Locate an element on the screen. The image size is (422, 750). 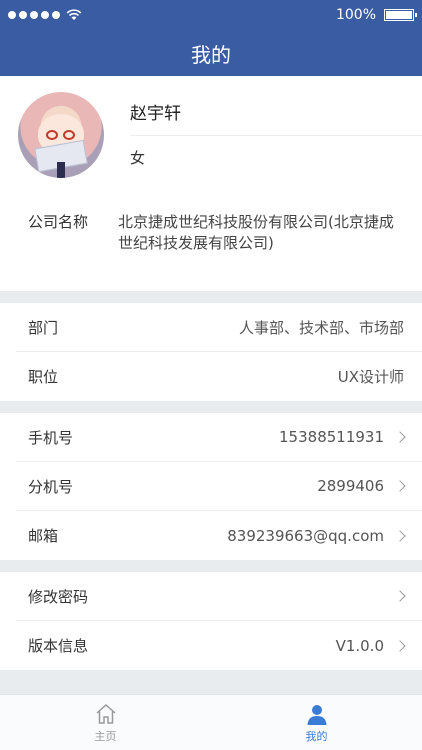
department-row: 部门 人事部、技术部、市场部 is located at coordinates (219, 327).